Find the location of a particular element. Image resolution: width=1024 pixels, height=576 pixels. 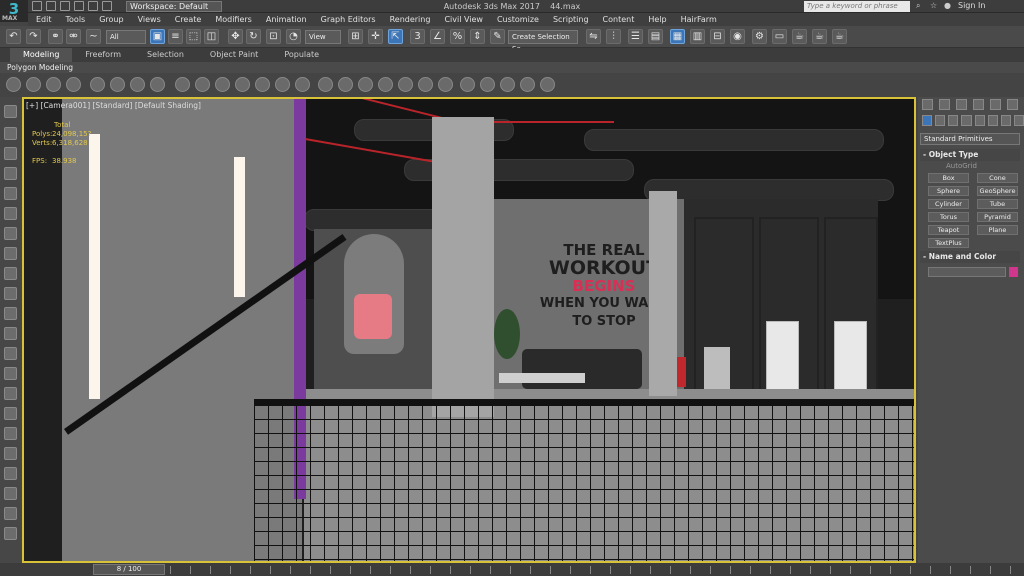

reference-coordinate-dropdown: View is located at coordinates (323, 37).